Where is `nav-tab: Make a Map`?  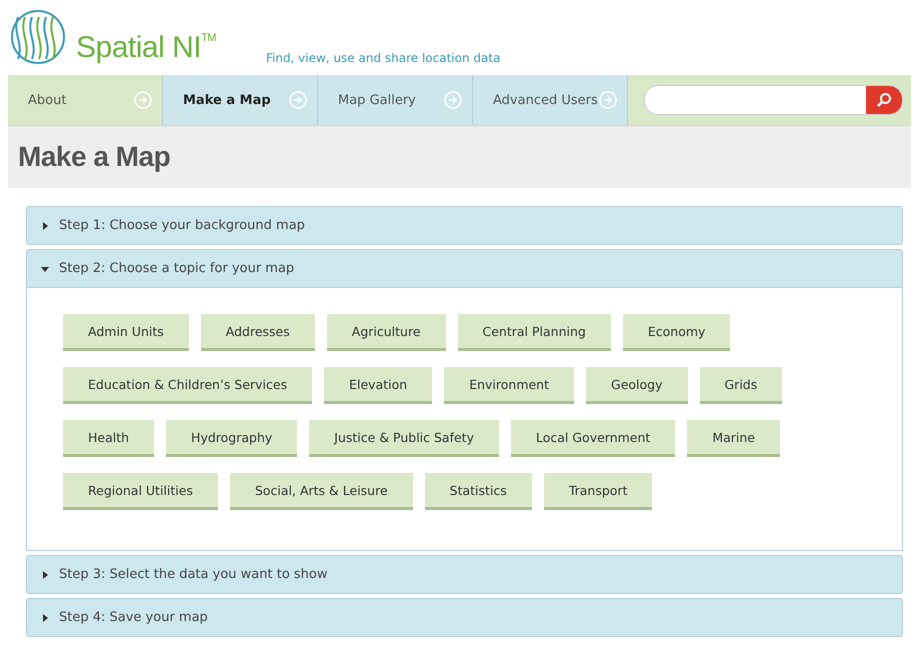 nav-tab: Make a Map is located at coordinates (240, 100).